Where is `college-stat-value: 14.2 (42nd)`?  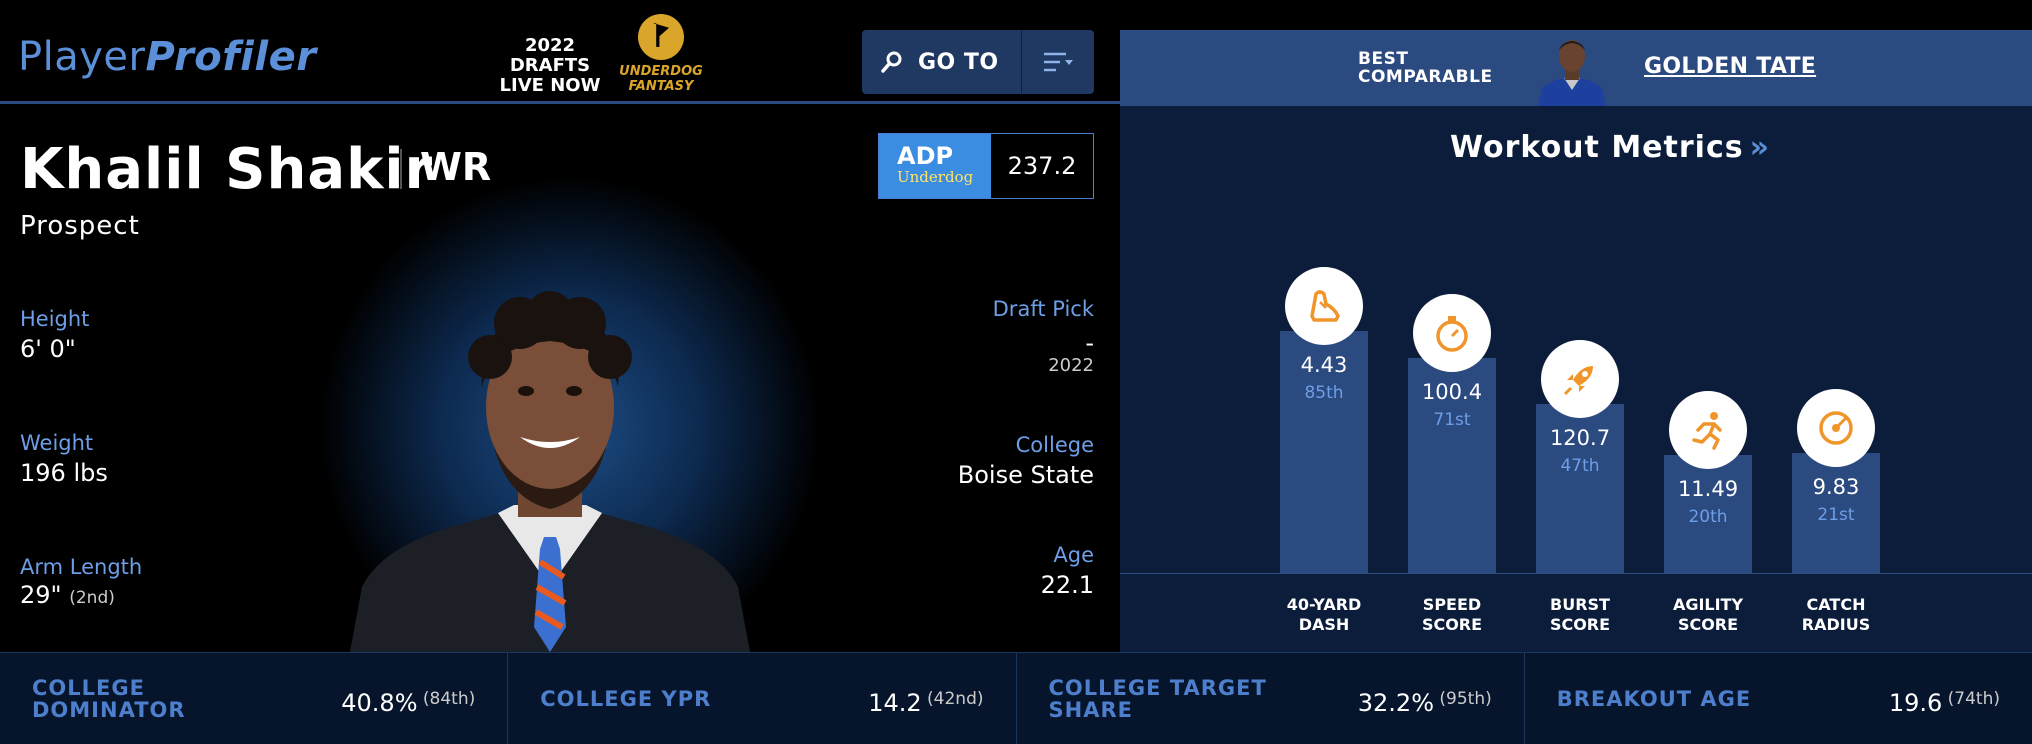 college-stat-value: 14.2 (42nd) is located at coordinates (925, 703).